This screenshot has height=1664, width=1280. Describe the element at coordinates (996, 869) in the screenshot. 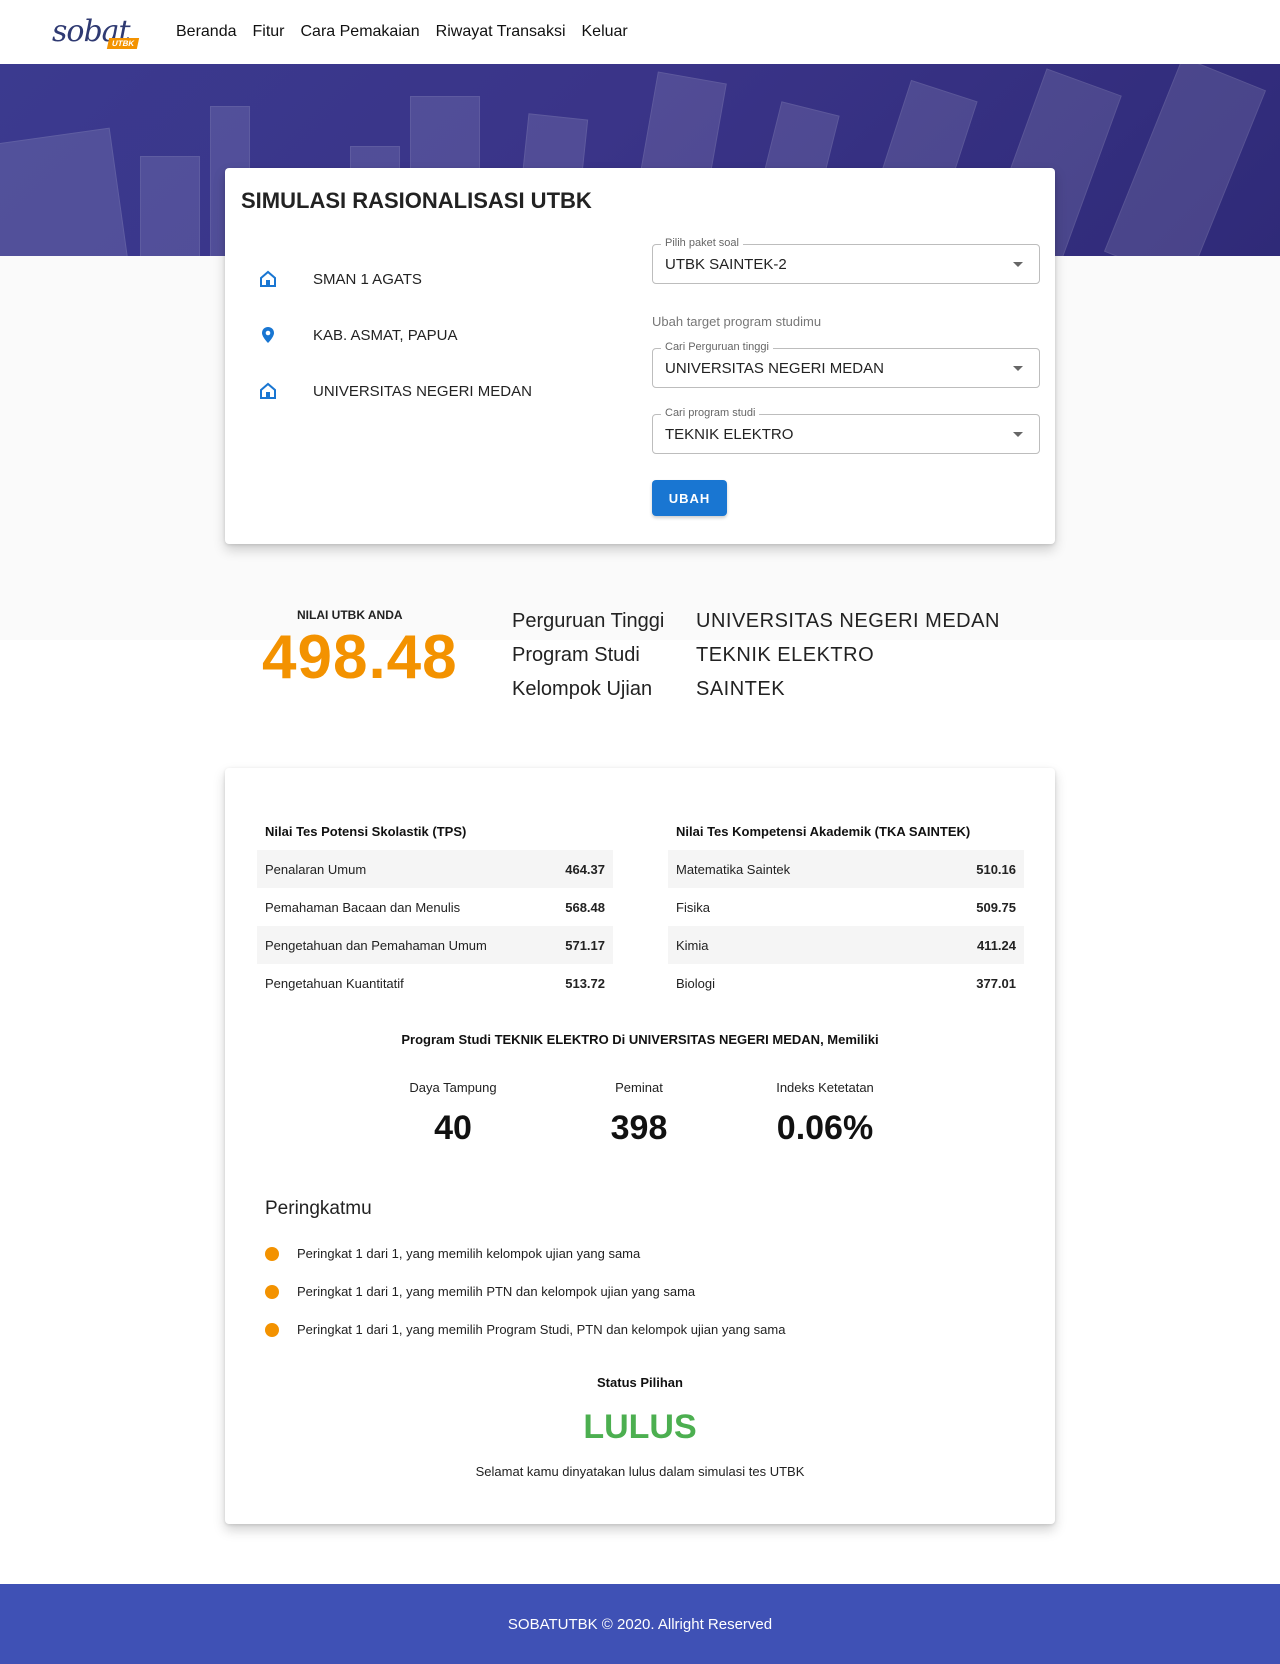

I see `row-value: 510.16` at that location.